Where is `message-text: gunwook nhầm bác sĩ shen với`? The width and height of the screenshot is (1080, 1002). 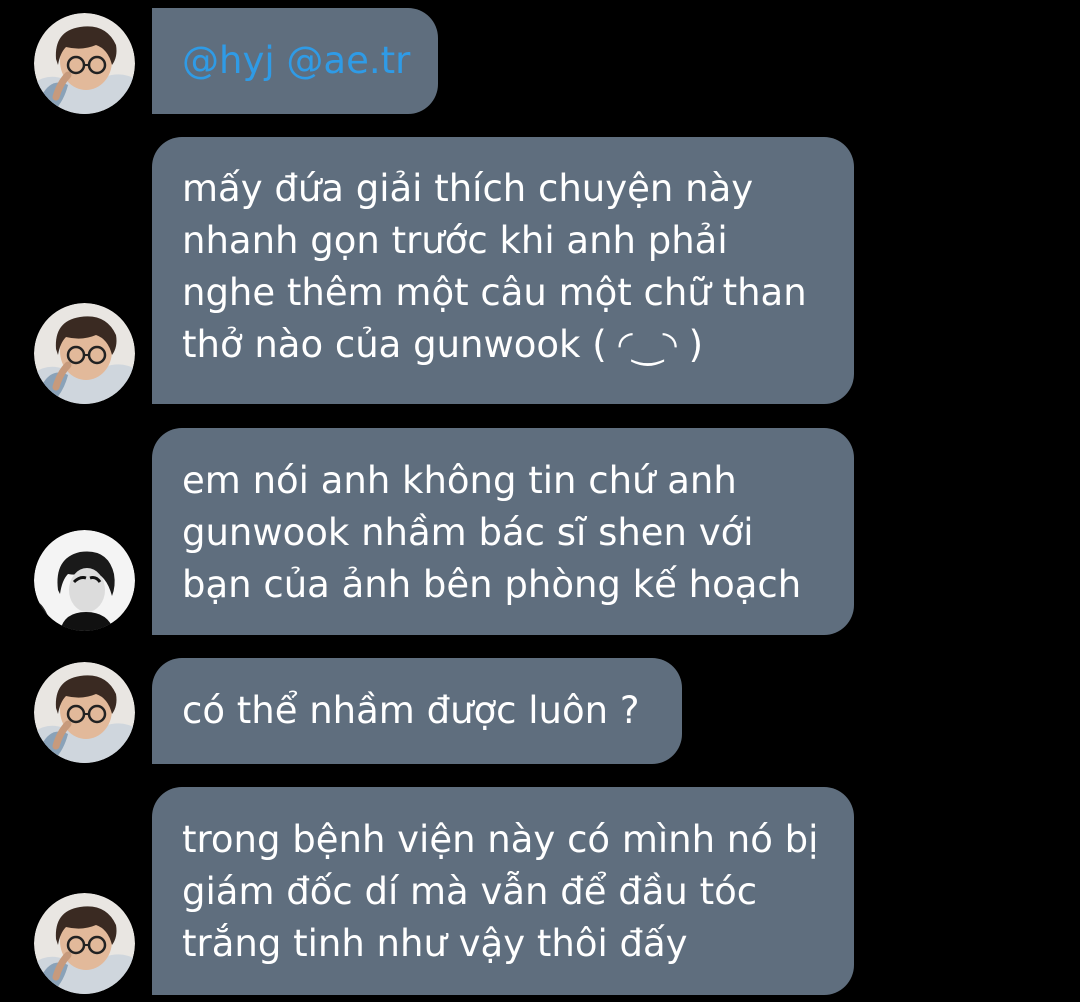
message-text: gunwook nhầm bác sĩ shen với is located at coordinates (468, 532).